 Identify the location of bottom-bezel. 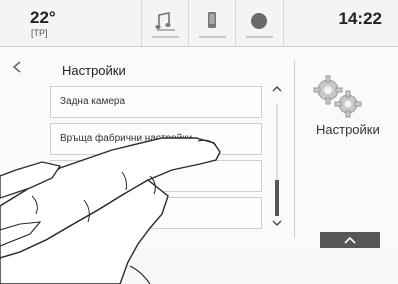
(199, 266).